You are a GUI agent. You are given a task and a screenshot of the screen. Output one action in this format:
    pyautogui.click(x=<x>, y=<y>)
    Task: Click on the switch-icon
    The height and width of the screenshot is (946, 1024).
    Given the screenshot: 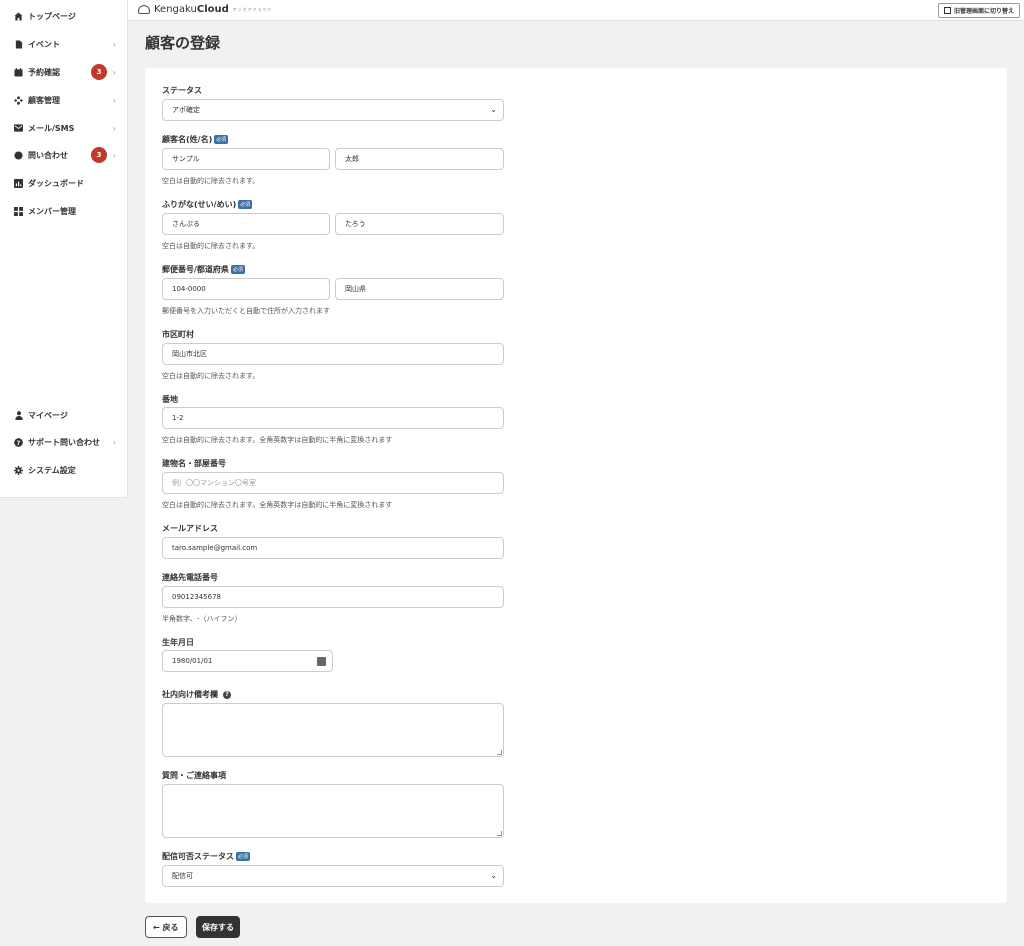 What is the action you would take?
    pyautogui.click(x=947, y=10)
    